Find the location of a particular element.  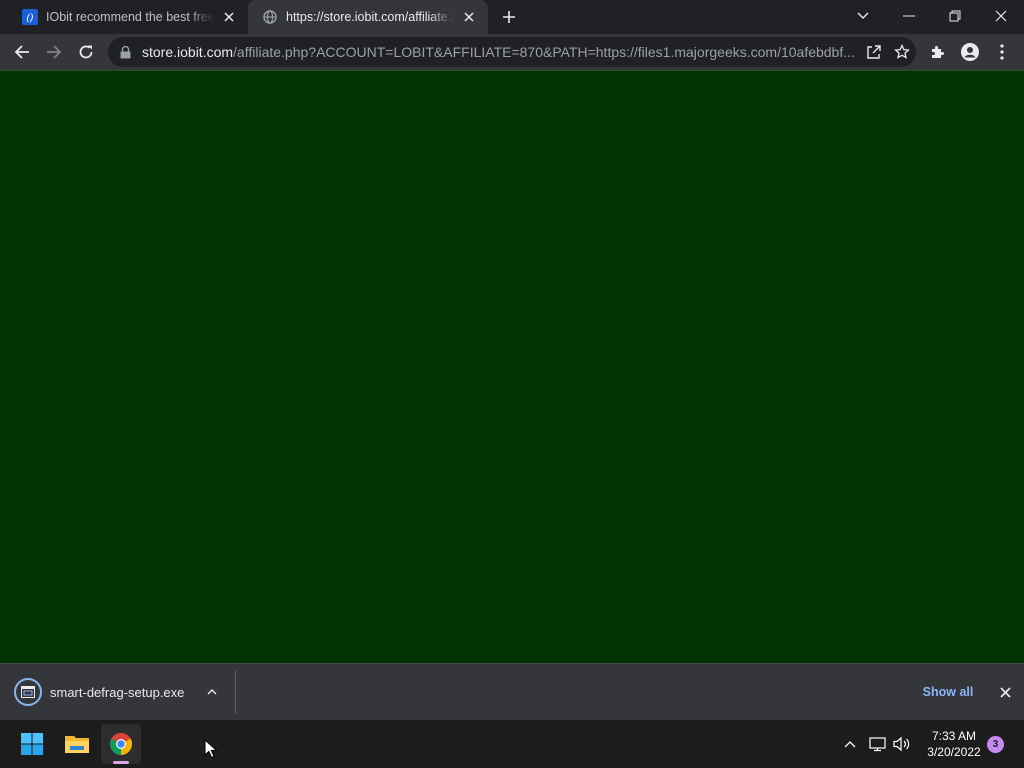

profile-button is located at coordinates (970, 52).